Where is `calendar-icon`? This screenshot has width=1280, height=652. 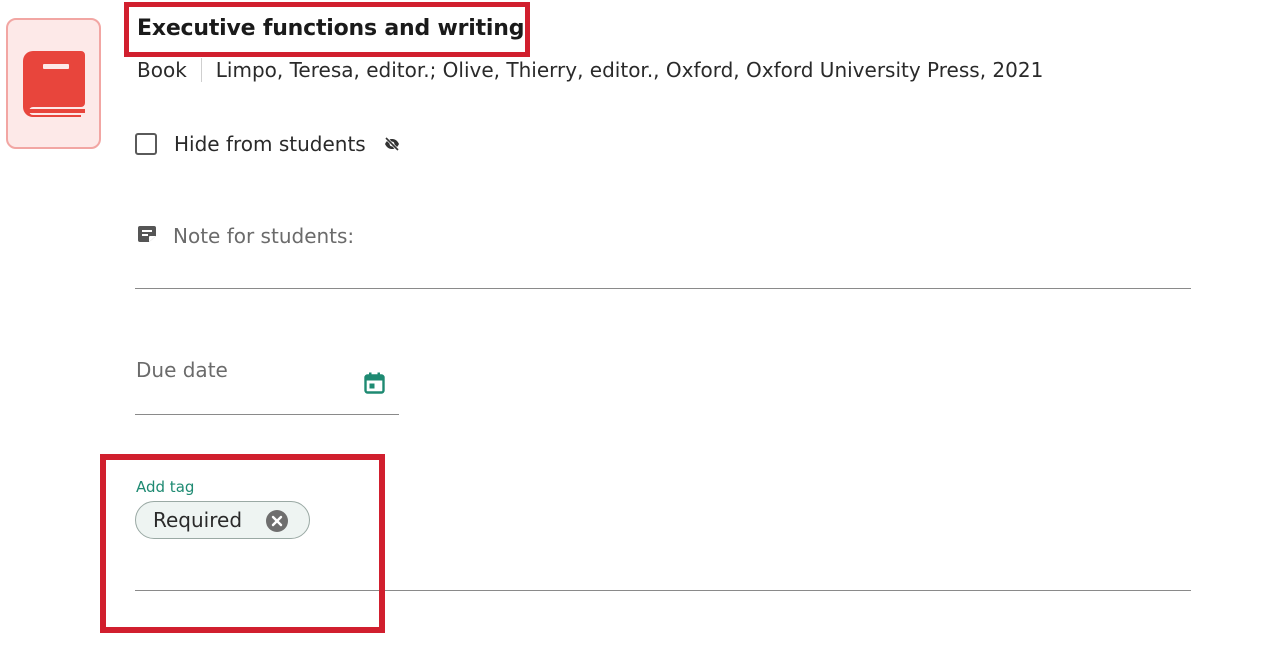 calendar-icon is located at coordinates (374, 383).